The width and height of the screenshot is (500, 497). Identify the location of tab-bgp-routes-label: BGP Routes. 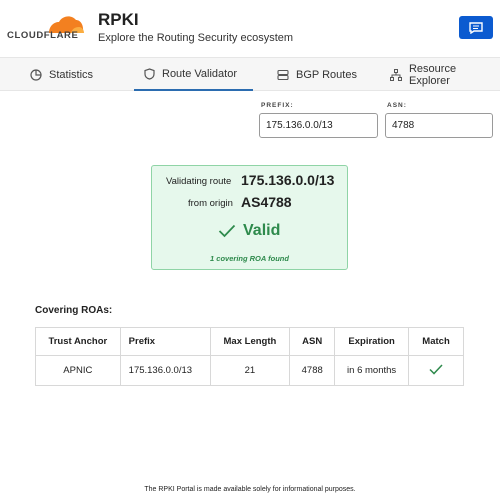
(326, 74).